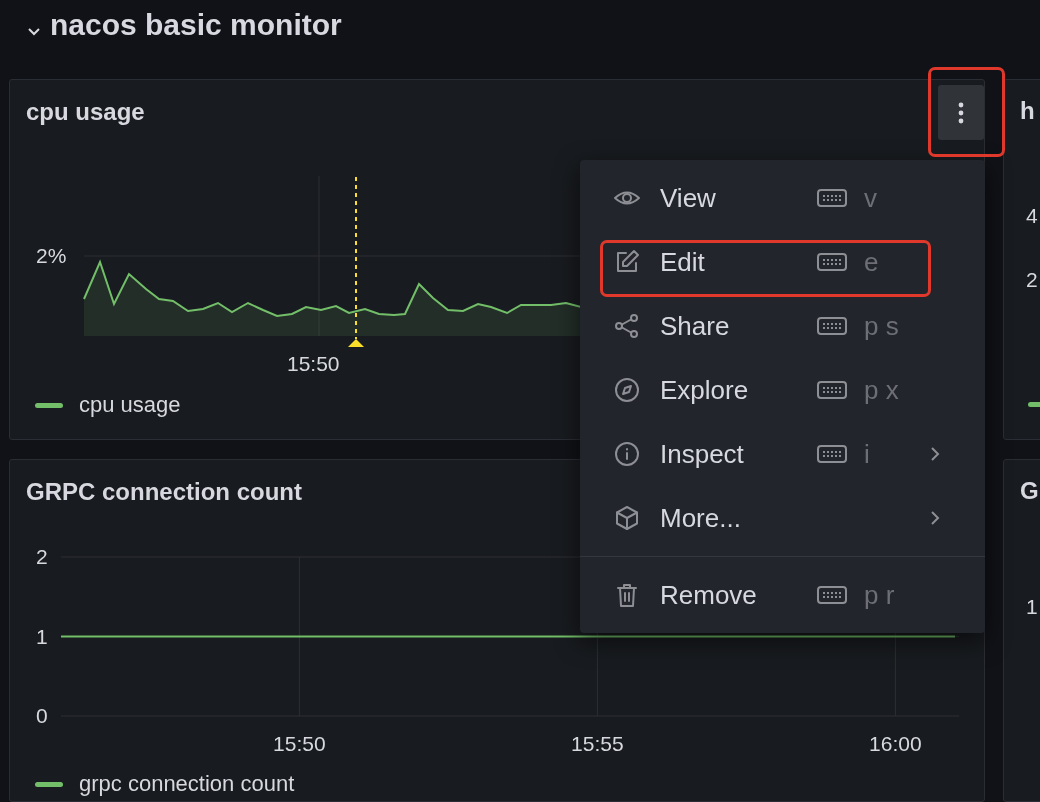  Describe the element at coordinates (627, 454) in the screenshot. I see `info-icon` at that location.